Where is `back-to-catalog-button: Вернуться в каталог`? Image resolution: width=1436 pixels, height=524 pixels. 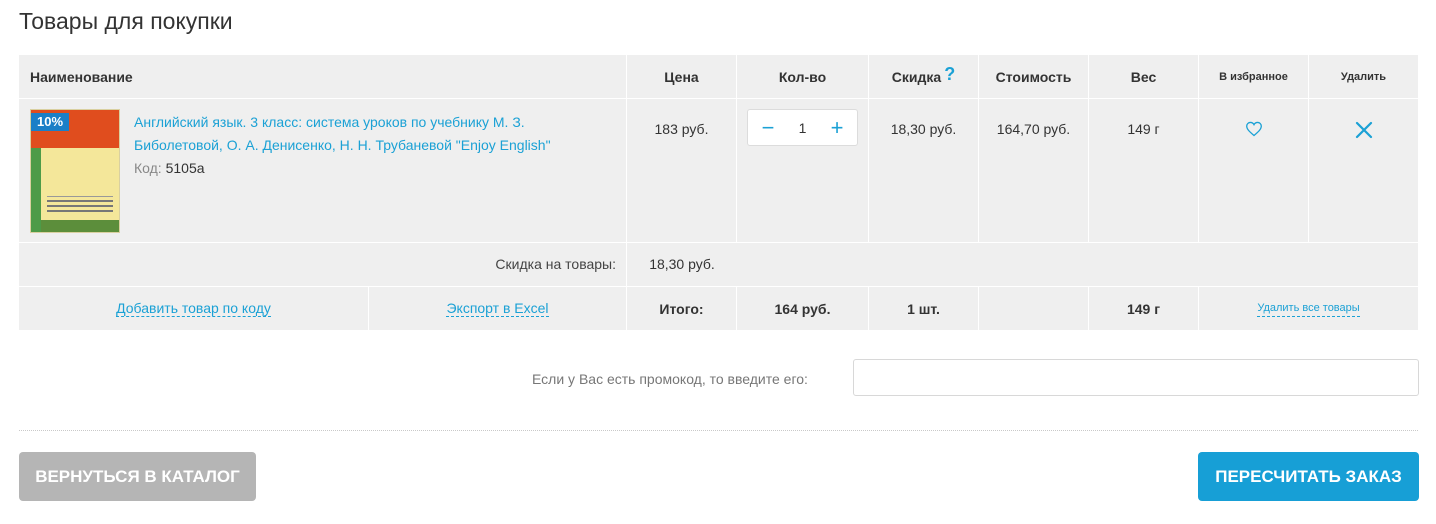
back-to-catalog-button: Вернуться в каталог is located at coordinates (137, 476).